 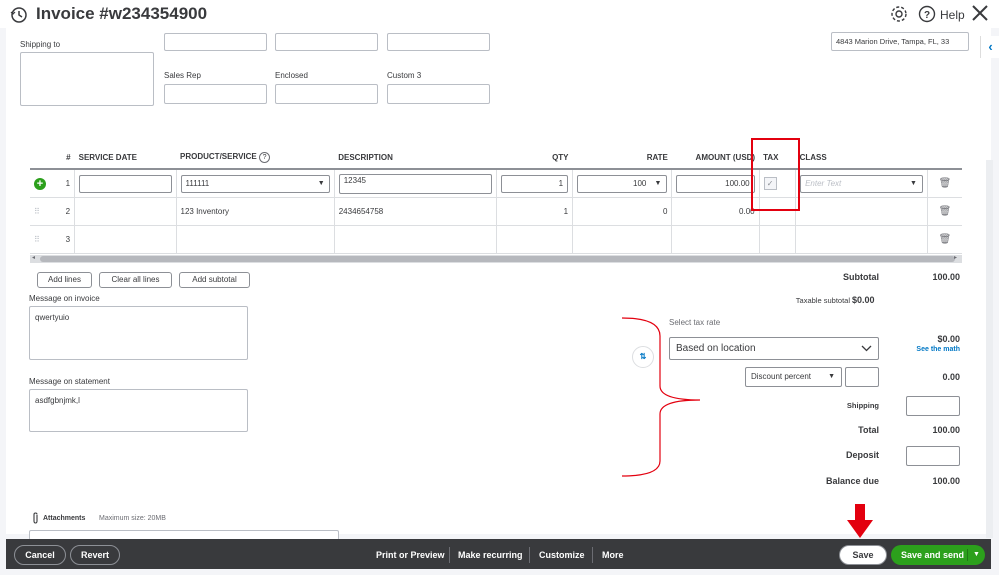 I want to click on rate-cell: 0, so click(x=622, y=211).